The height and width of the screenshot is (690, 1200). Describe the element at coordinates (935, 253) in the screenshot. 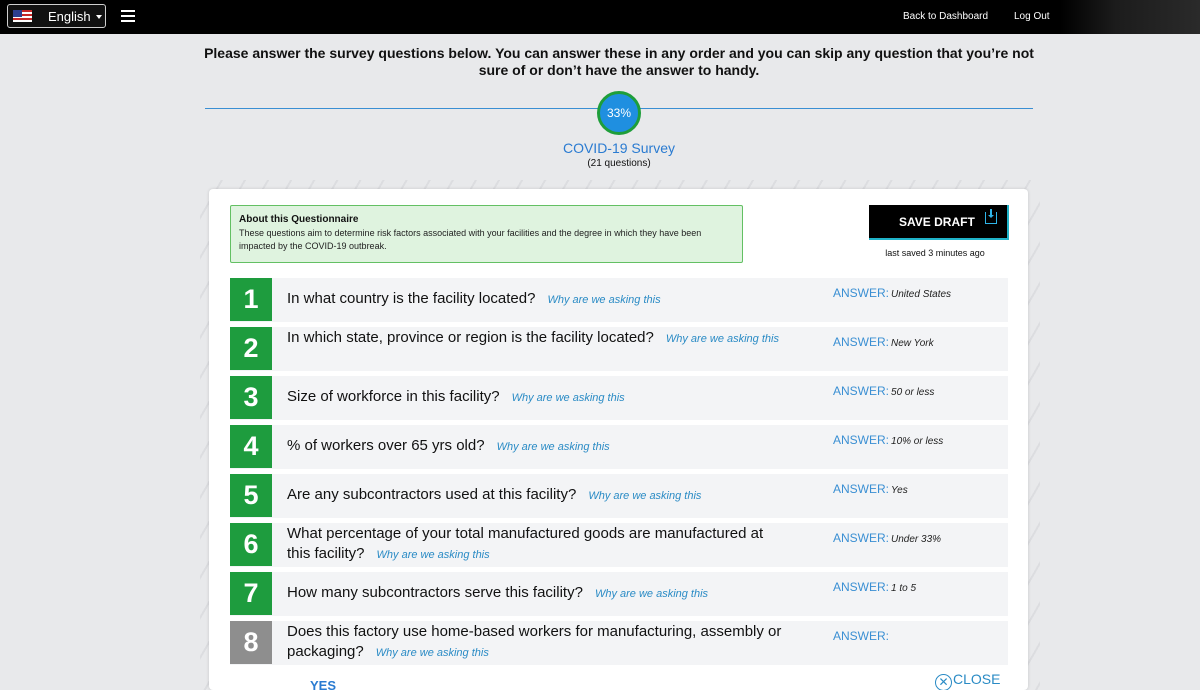

I see `last-saved-status: last saved 3 minutes ago` at that location.